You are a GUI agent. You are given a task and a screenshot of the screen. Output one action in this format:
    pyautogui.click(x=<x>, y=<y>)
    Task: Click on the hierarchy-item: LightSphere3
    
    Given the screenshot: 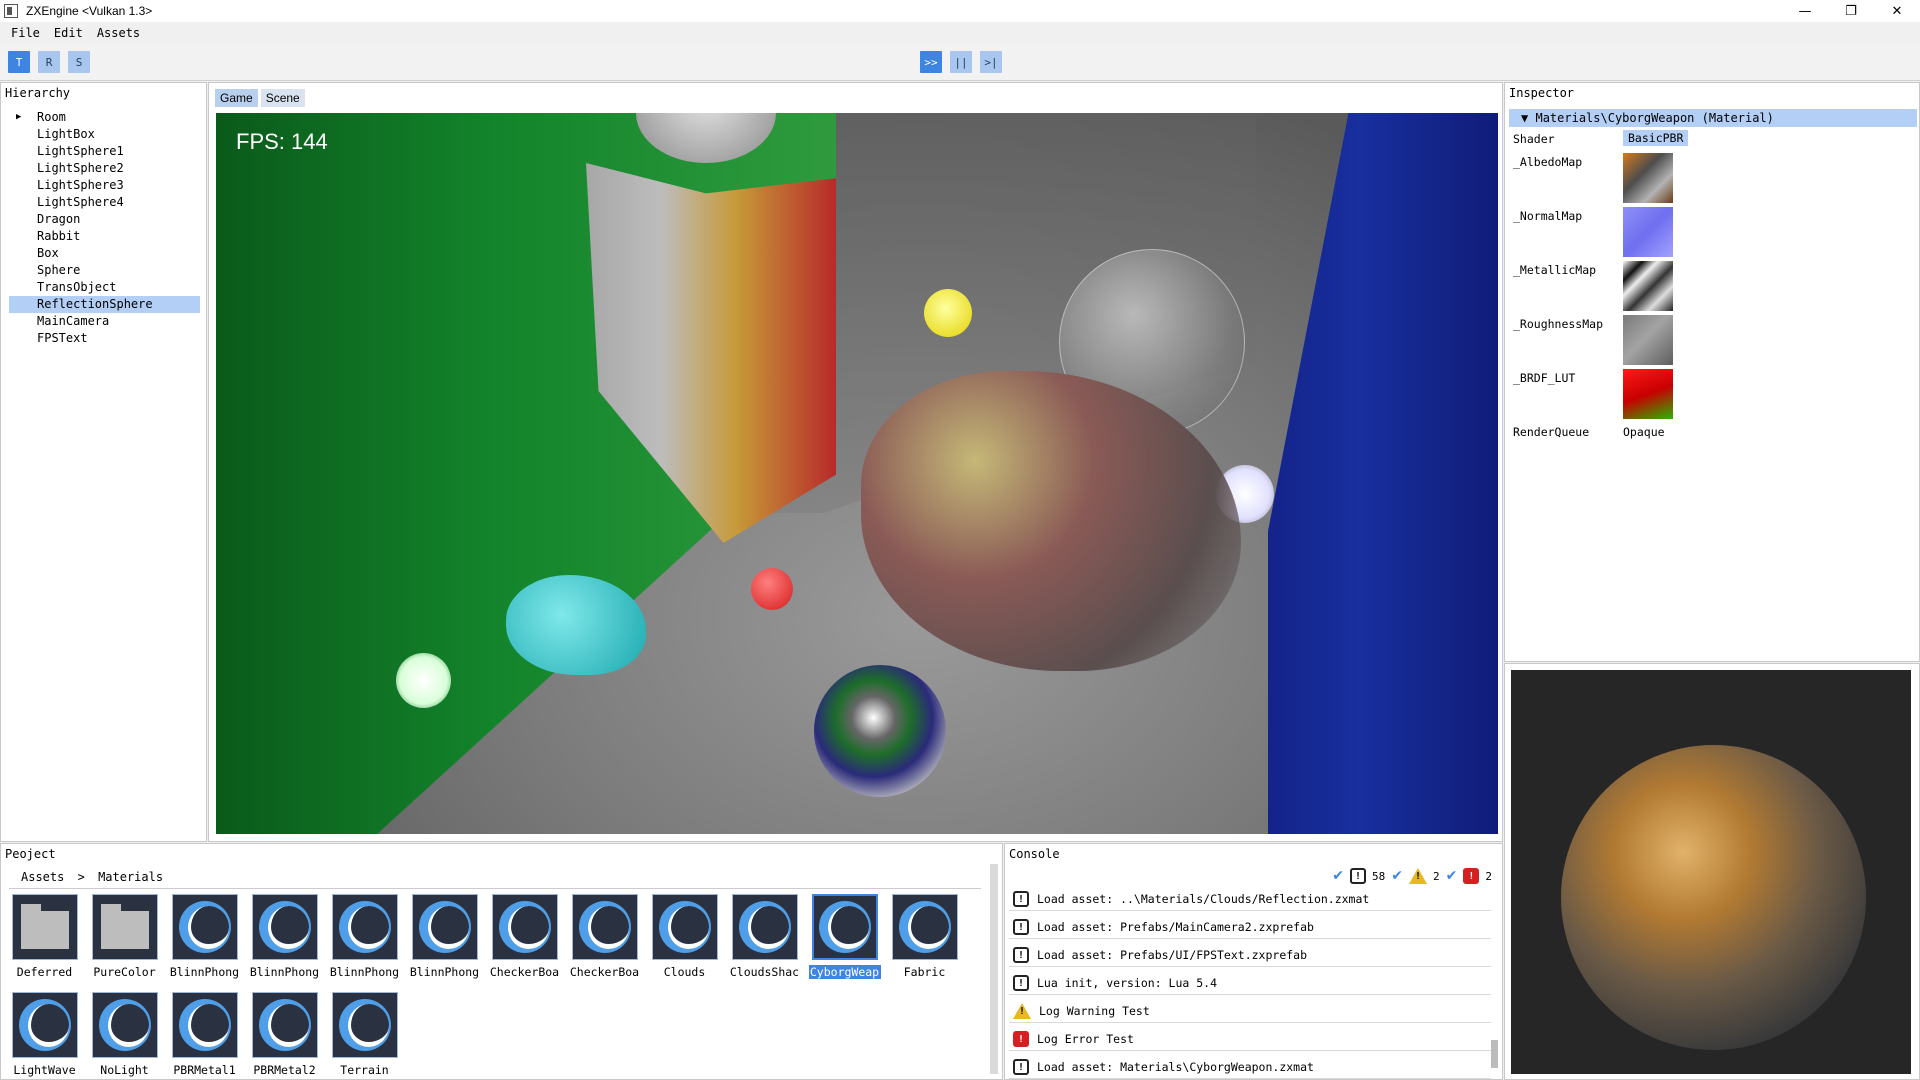 What is the action you would take?
    pyautogui.click(x=104, y=185)
    